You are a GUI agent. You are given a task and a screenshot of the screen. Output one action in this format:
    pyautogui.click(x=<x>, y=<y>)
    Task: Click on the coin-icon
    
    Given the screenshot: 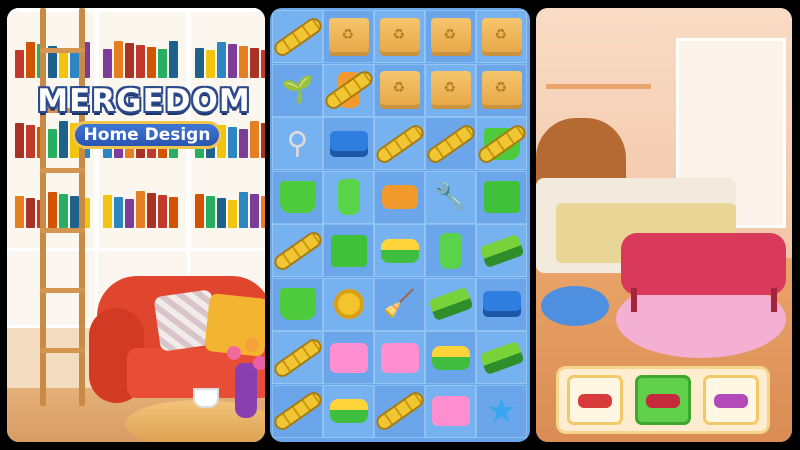 What is the action you would take?
    pyautogui.click(x=348, y=304)
    